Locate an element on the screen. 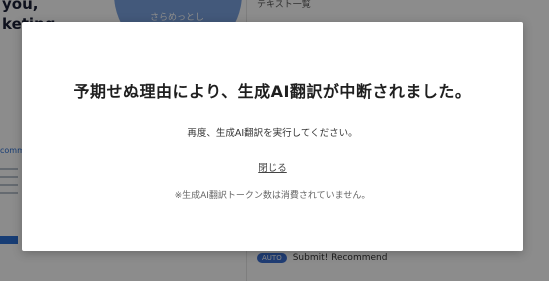 The width and height of the screenshot is (549, 281). close-link-wrapper: 閉じる is located at coordinates (272, 165).